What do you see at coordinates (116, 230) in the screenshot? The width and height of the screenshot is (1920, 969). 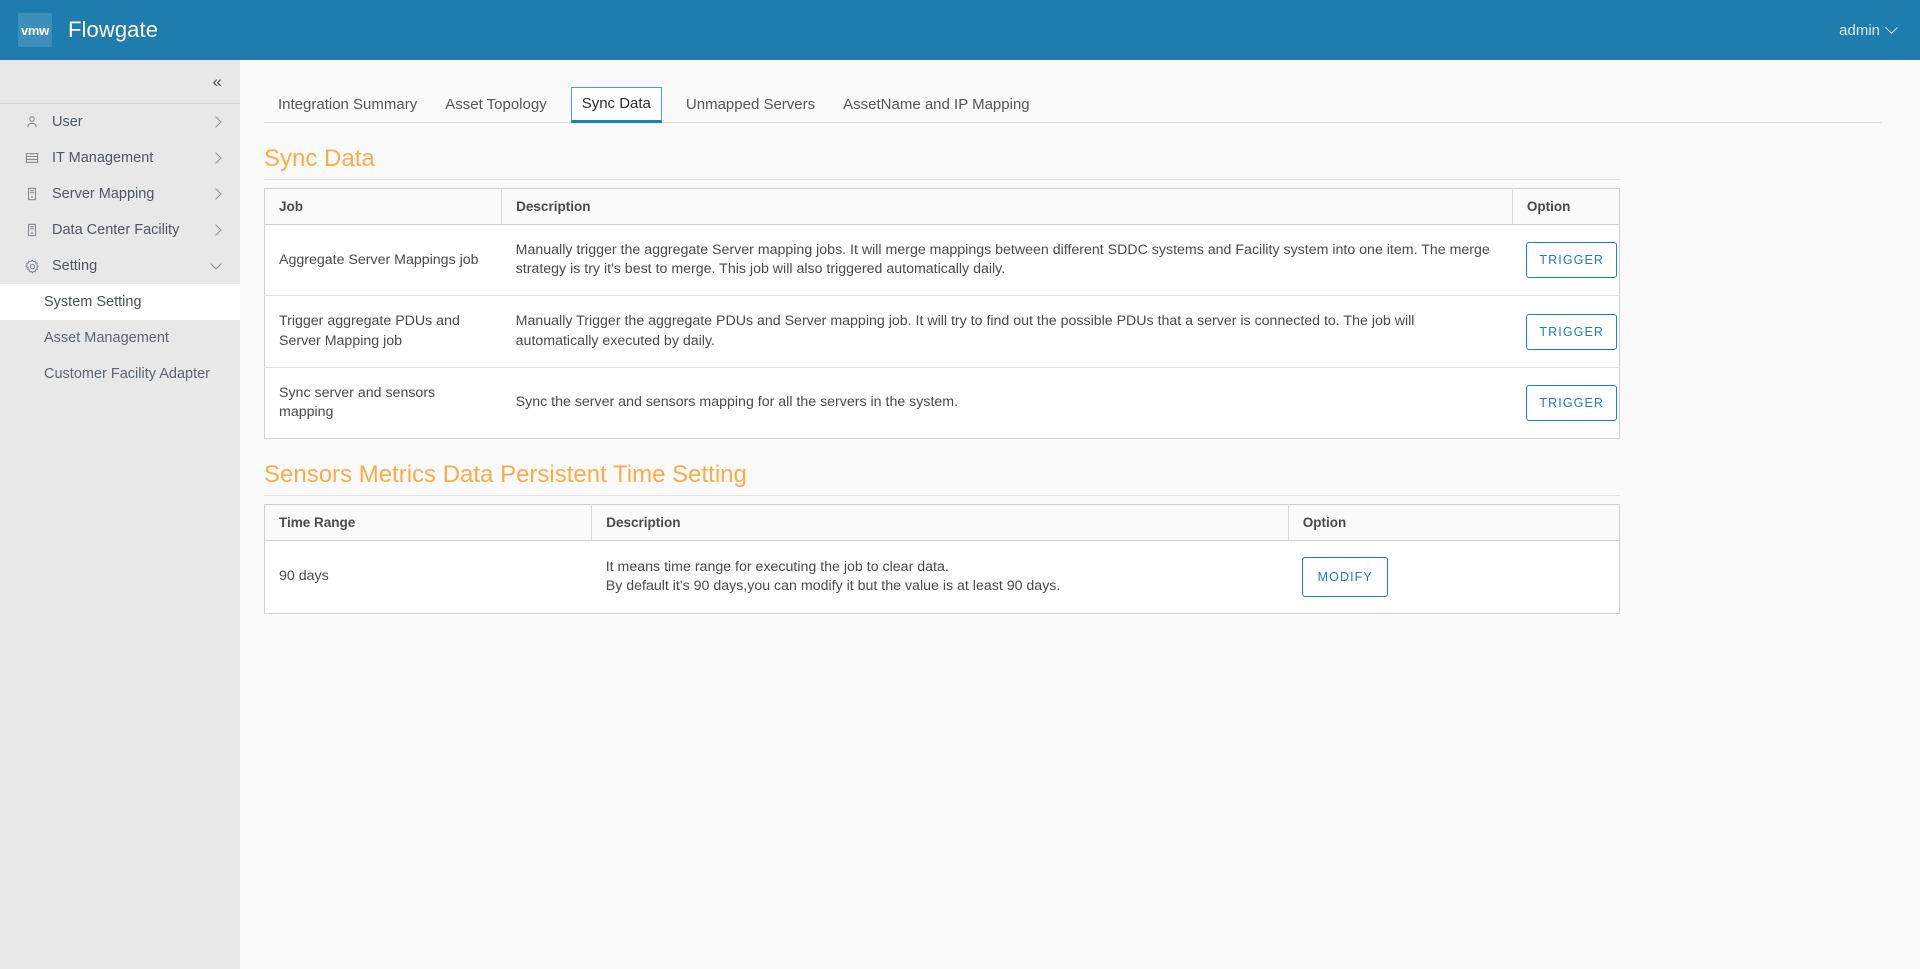 I see `sidebar-item-label: Data Center Facility` at bounding box center [116, 230].